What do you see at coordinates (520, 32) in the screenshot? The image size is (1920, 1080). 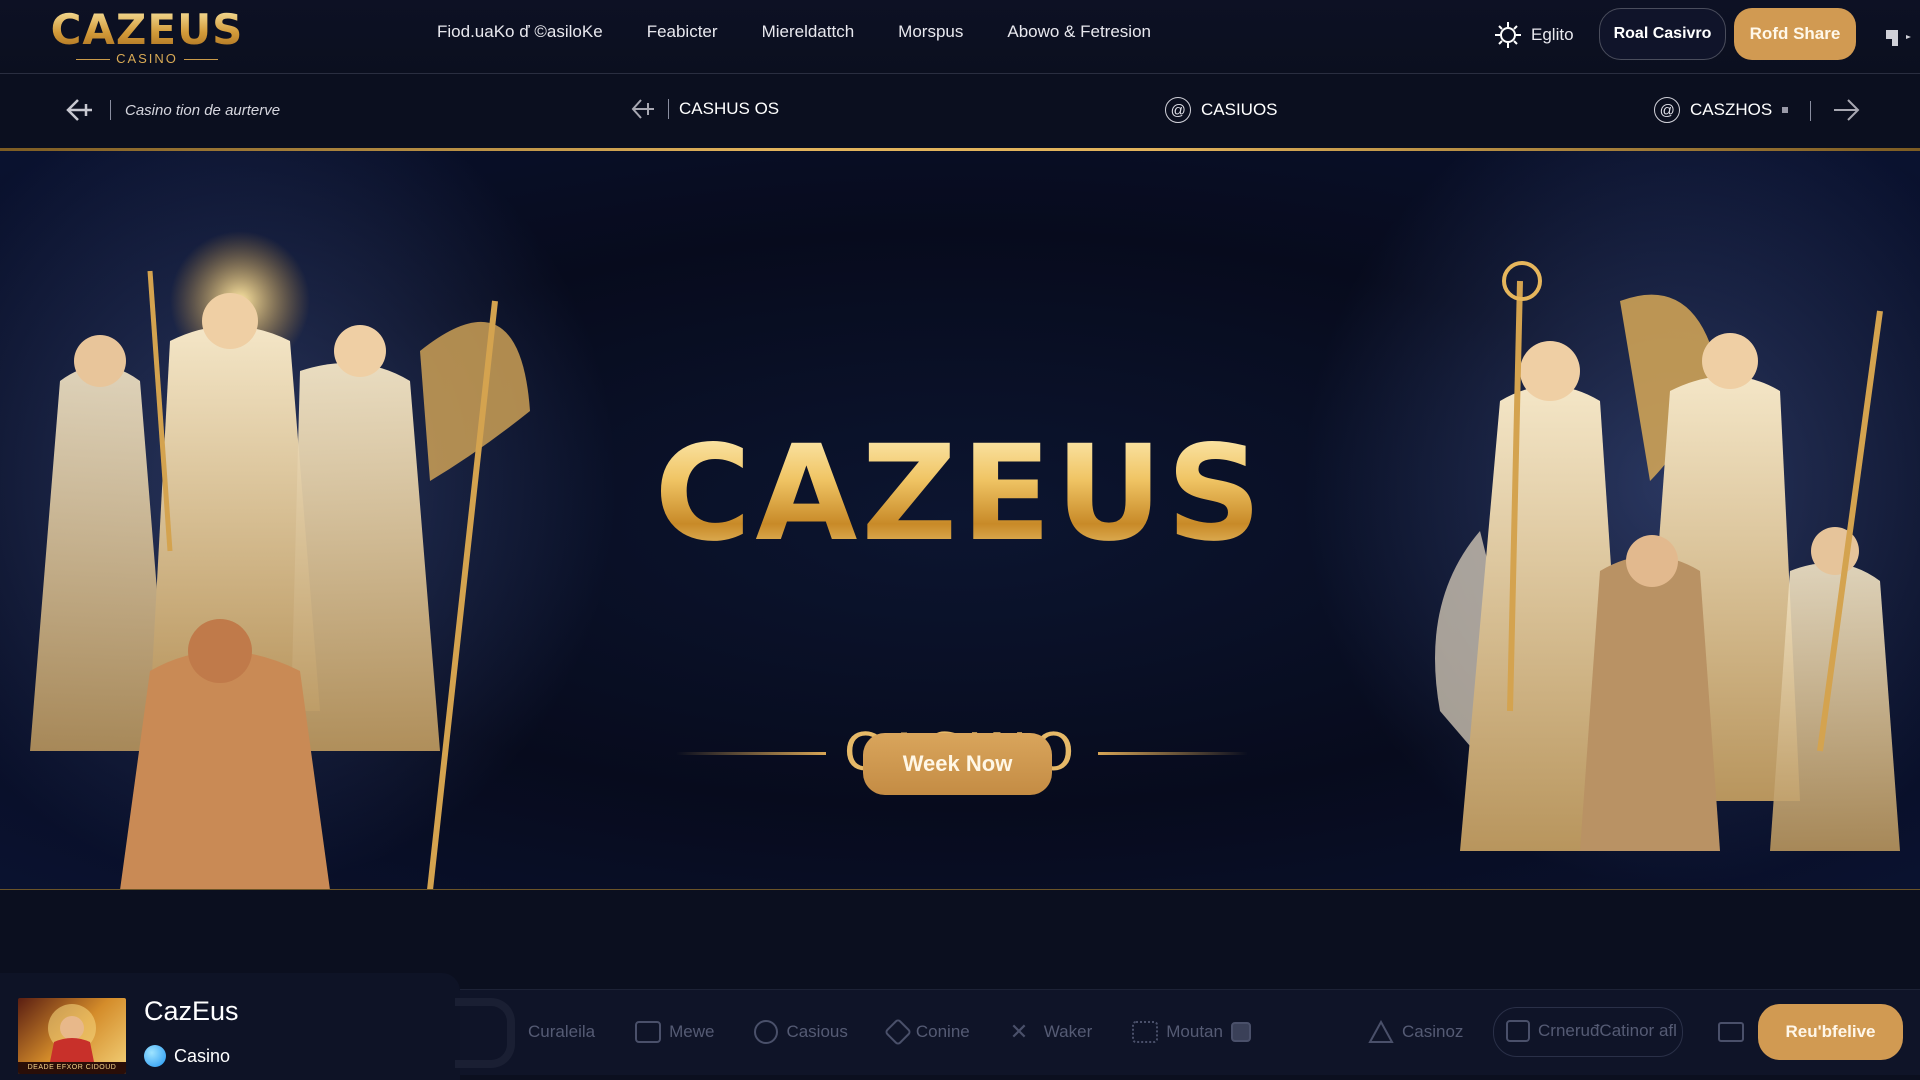 I see `nav-item-1: Fiod.uaKo ď ©asiloKe` at bounding box center [520, 32].